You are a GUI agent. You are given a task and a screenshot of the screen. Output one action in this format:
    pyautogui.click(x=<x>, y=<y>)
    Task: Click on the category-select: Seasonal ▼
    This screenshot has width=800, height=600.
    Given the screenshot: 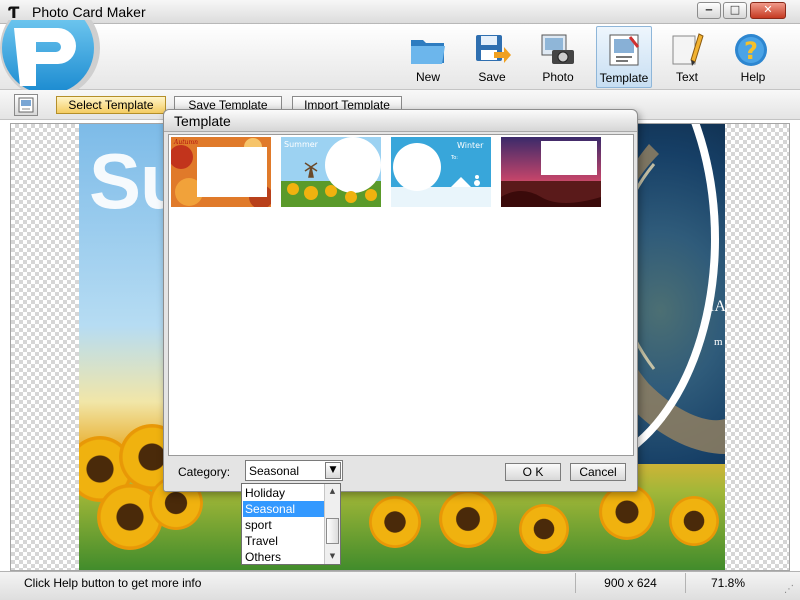 What is the action you would take?
    pyautogui.click(x=294, y=470)
    